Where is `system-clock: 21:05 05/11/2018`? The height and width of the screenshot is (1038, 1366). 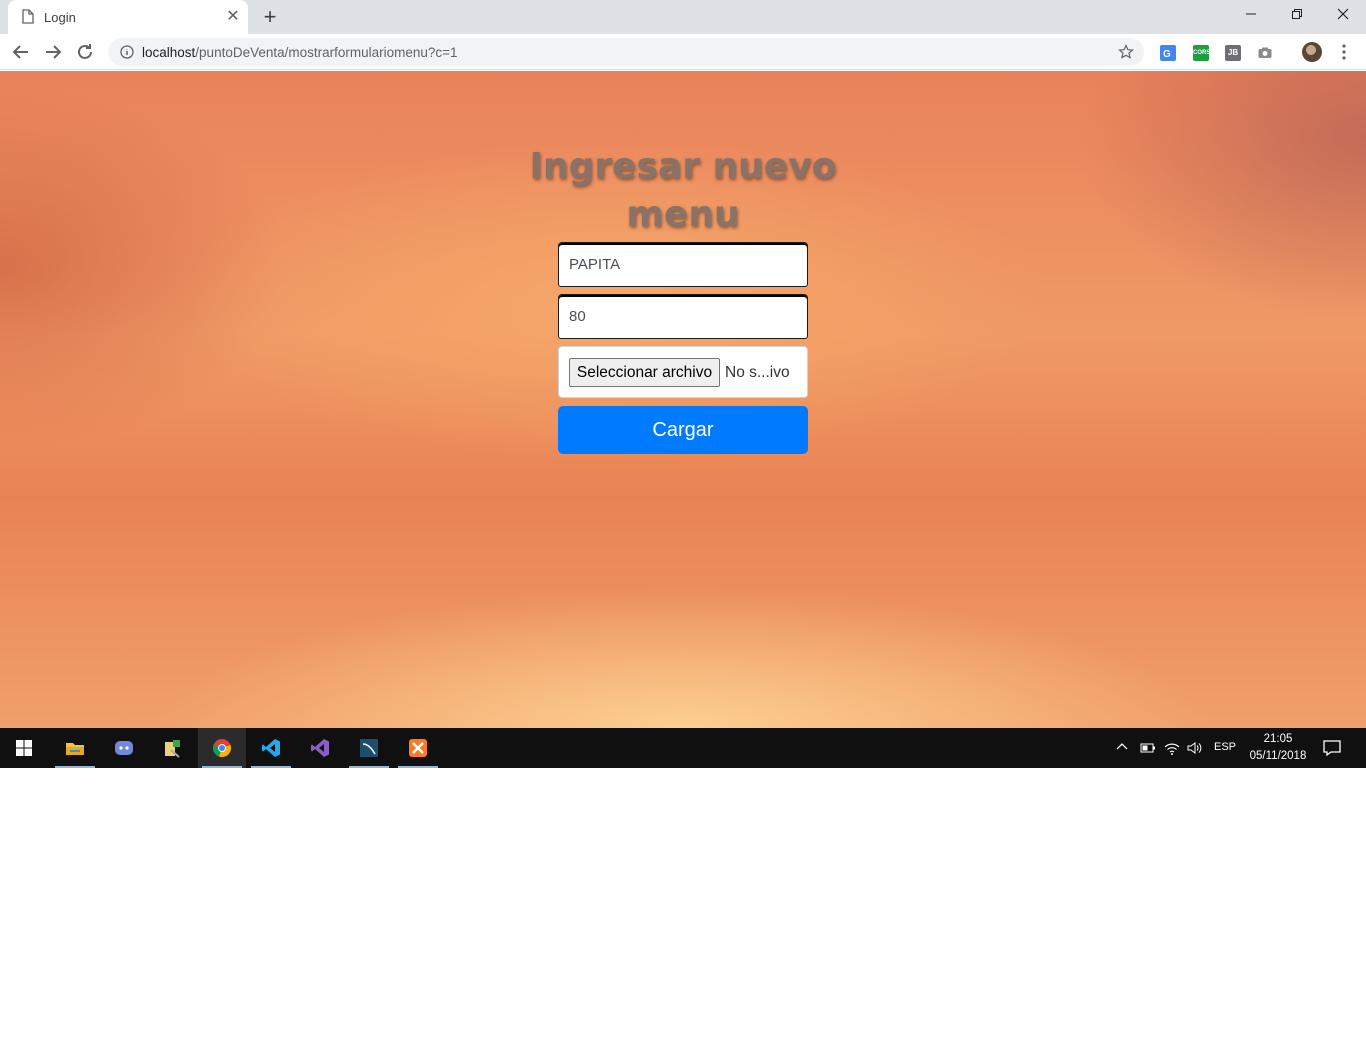
system-clock: 21:05 05/11/2018 is located at coordinates (1278, 748).